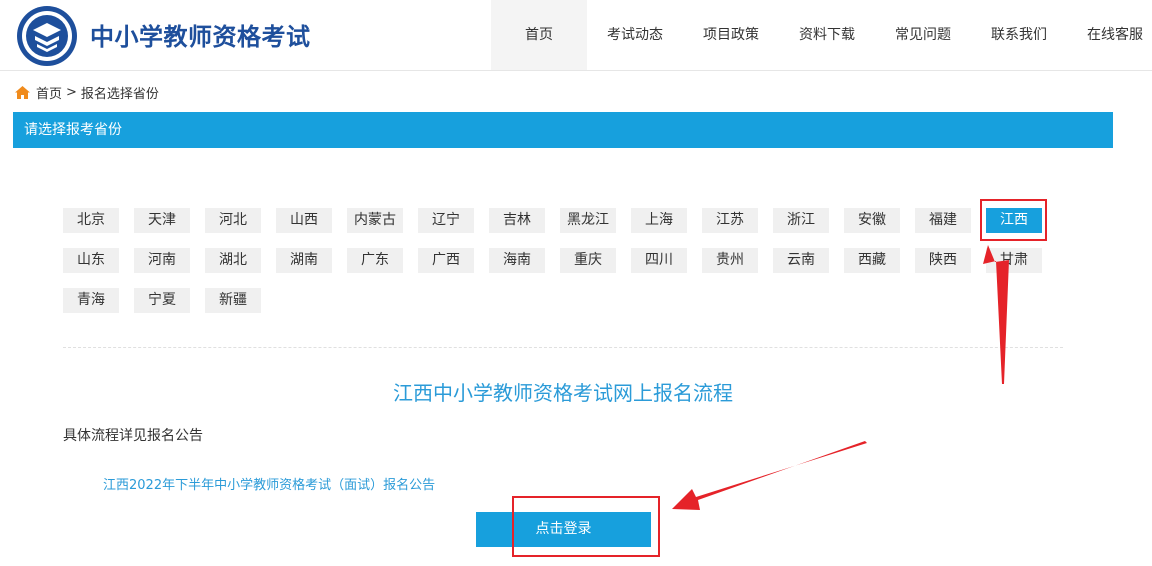  What do you see at coordinates (47, 36) in the screenshot?
I see `exam-logo-icon` at bounding box center [47, 36].